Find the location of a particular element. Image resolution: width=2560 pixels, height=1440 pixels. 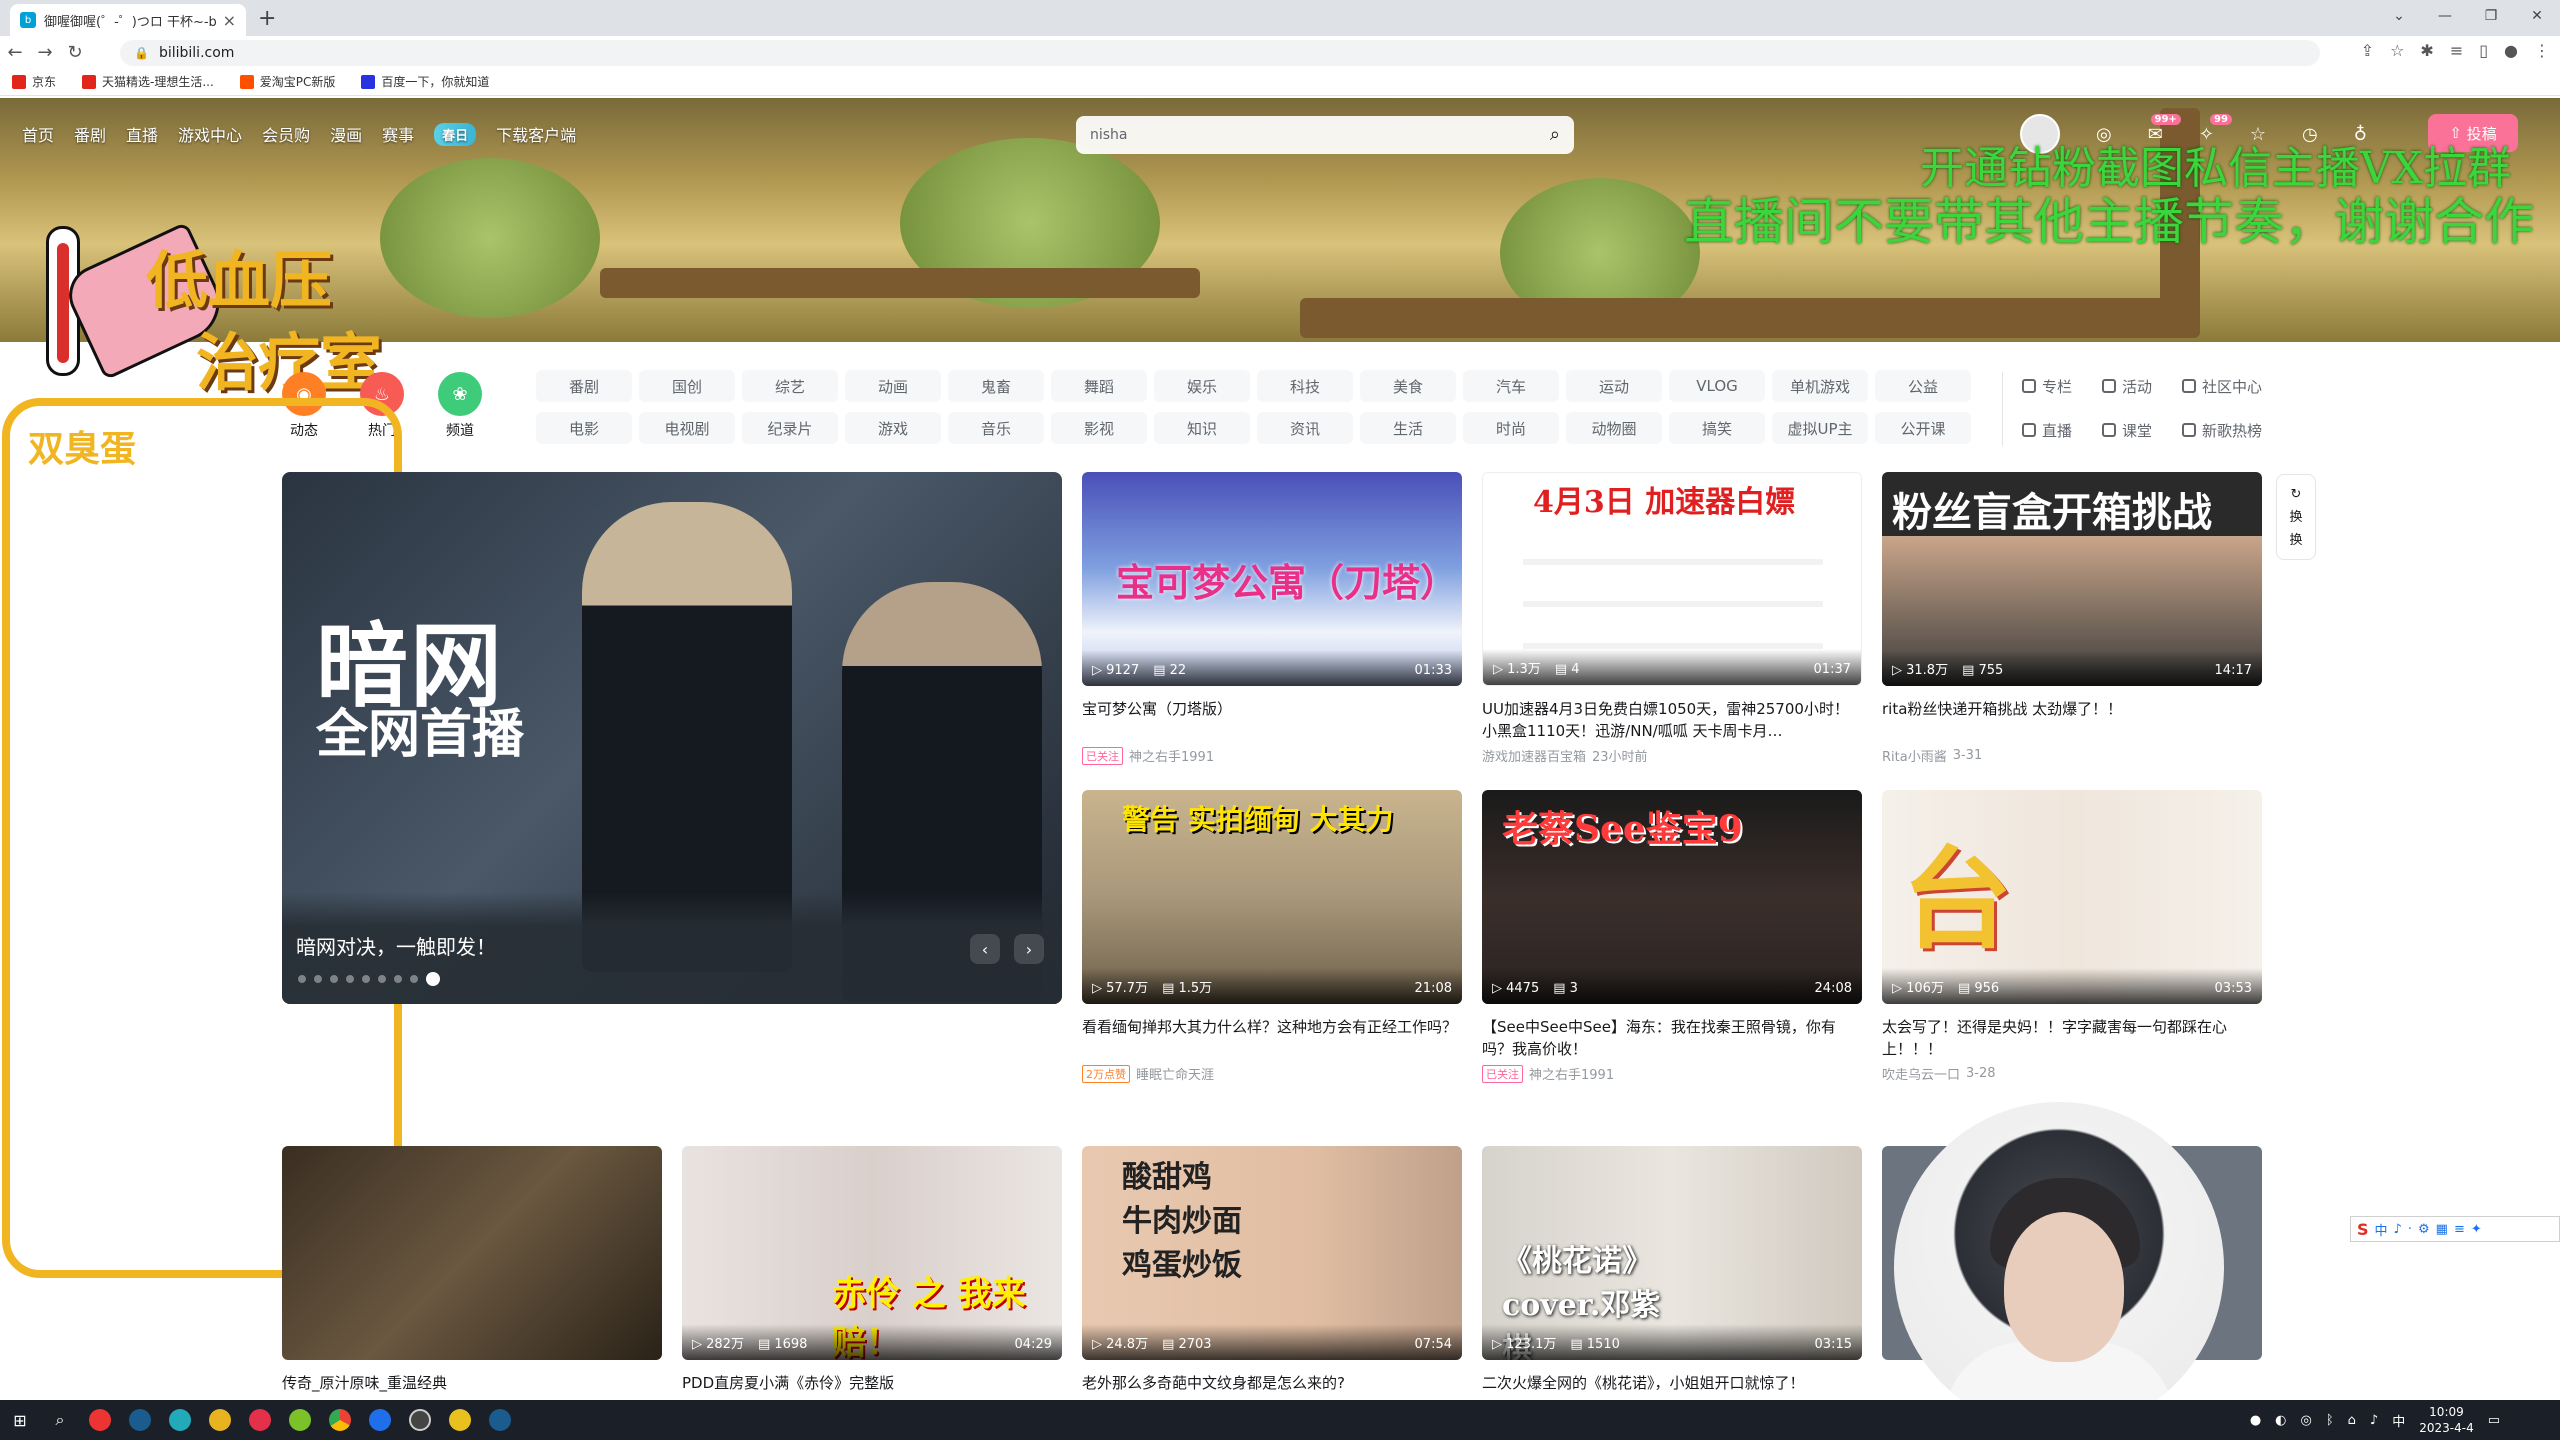

nav-download-client: 下载客户端 is located at coordinates (536, 134).